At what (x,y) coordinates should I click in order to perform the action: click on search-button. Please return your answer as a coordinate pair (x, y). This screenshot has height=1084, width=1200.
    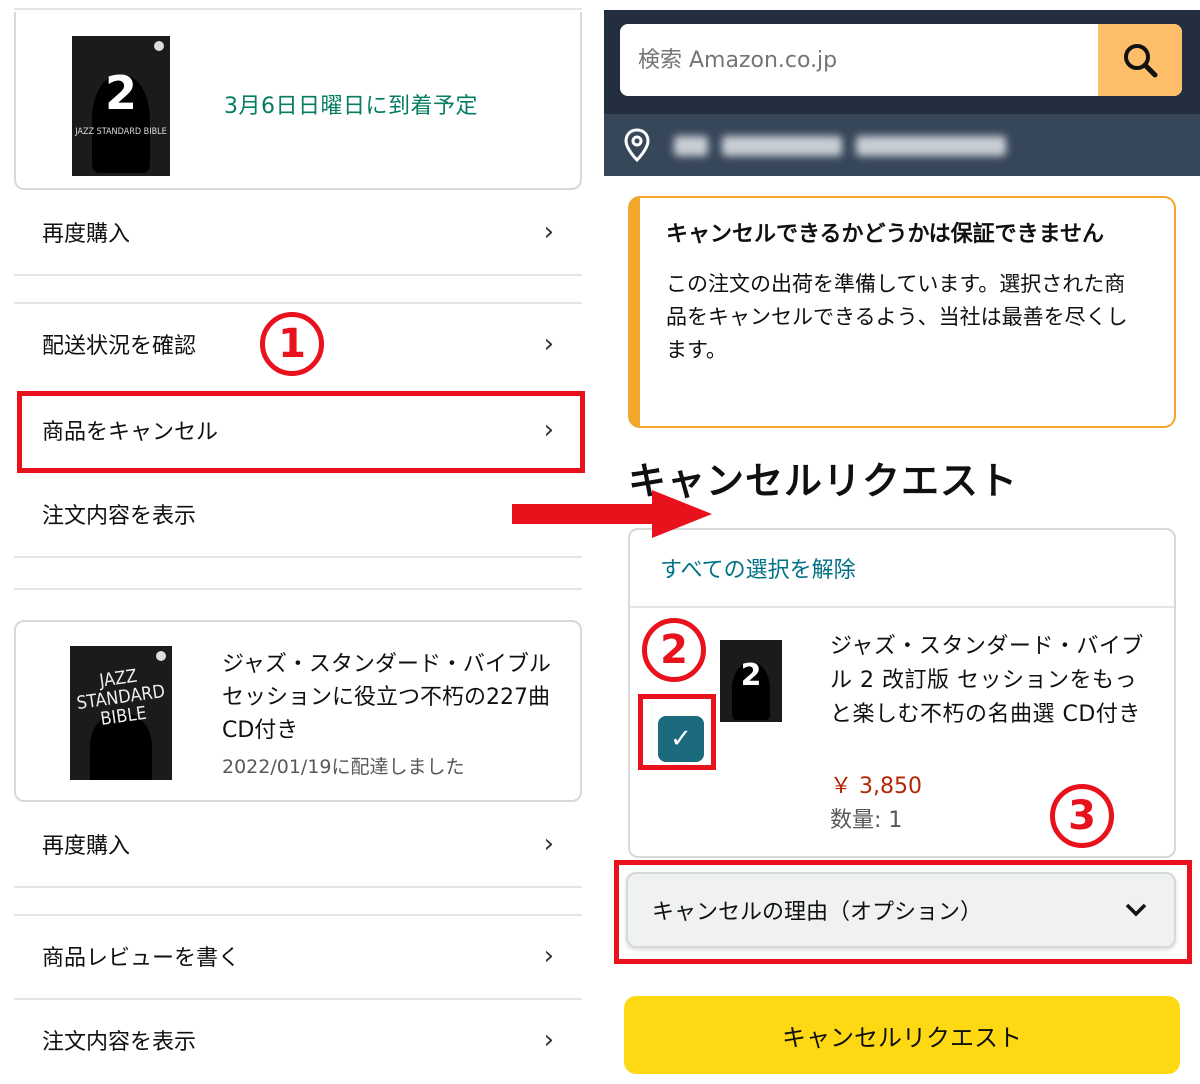
    Looking at the image, I should click on (1140, 60).